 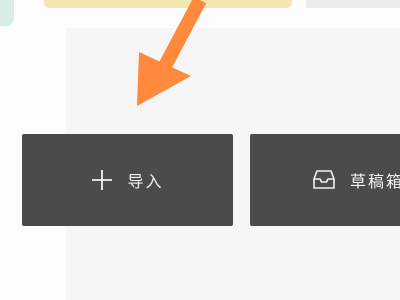 What do you see at coordinates (102, 180) in the screenshot?
I see `plus-icon` at bounding box center [102, 180].